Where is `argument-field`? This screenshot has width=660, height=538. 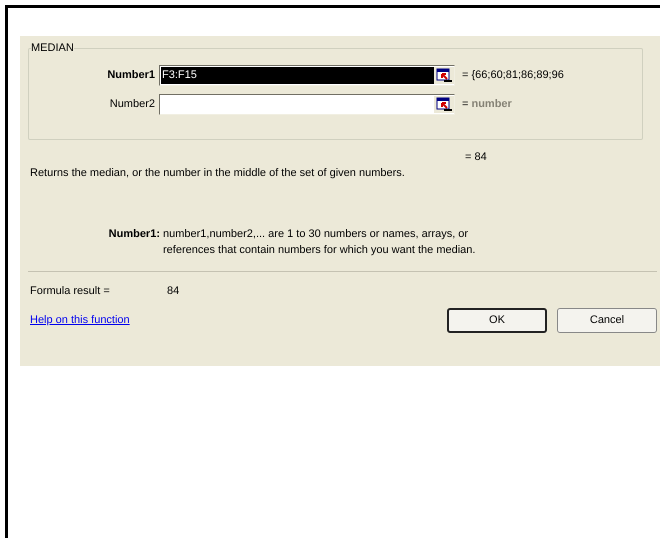 argument-field is located at coordinates (307, 104).